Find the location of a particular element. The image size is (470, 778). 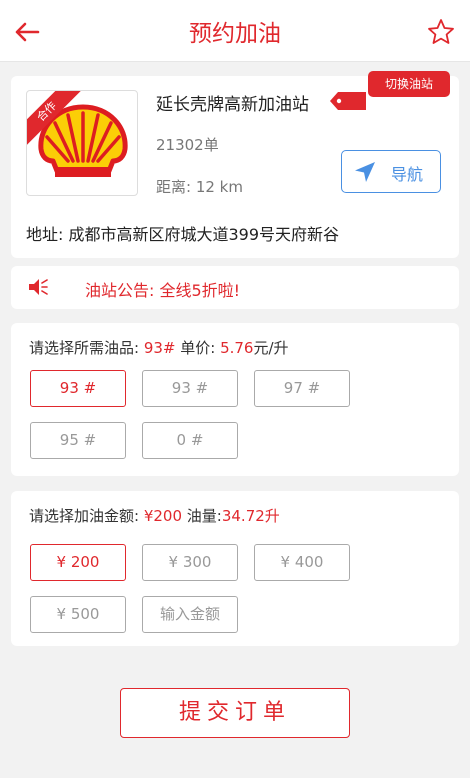

navigate-button: 导航 is located at coordinates (391, 171).